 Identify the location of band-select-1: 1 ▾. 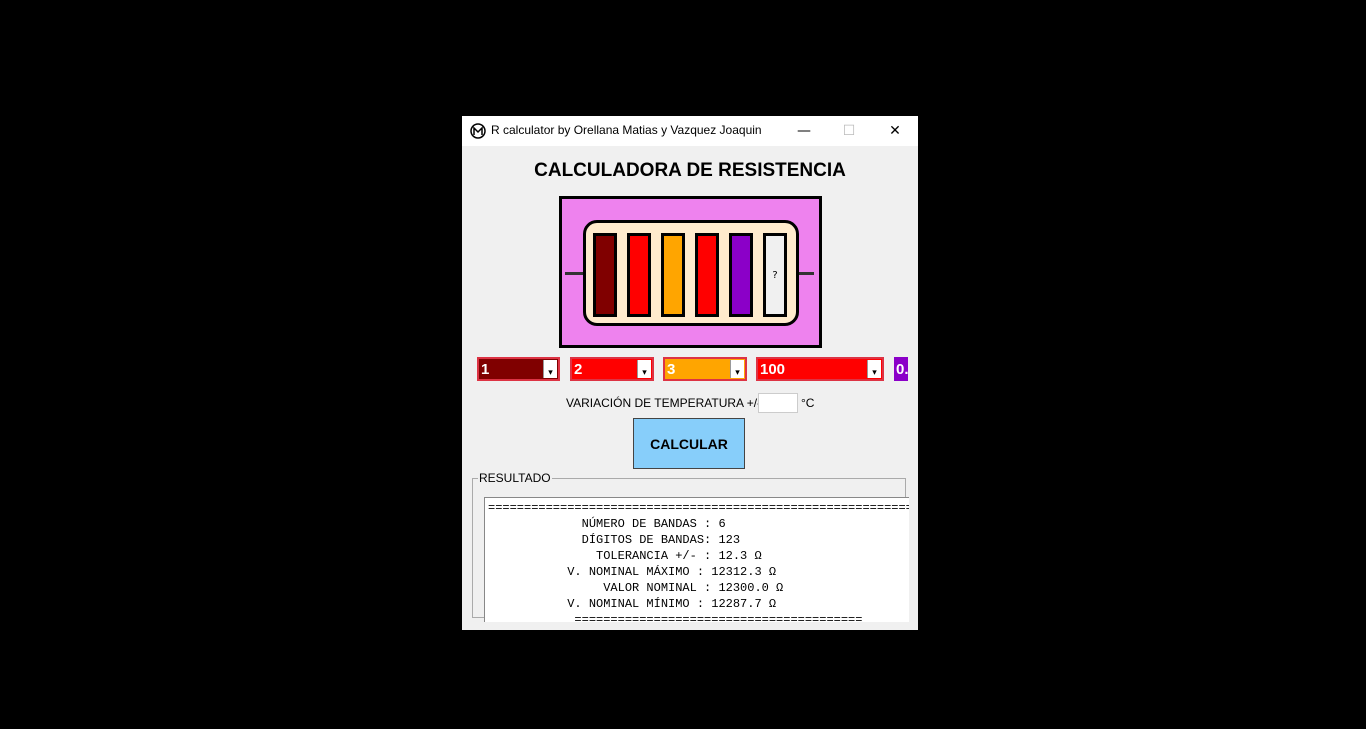
(518, 369).